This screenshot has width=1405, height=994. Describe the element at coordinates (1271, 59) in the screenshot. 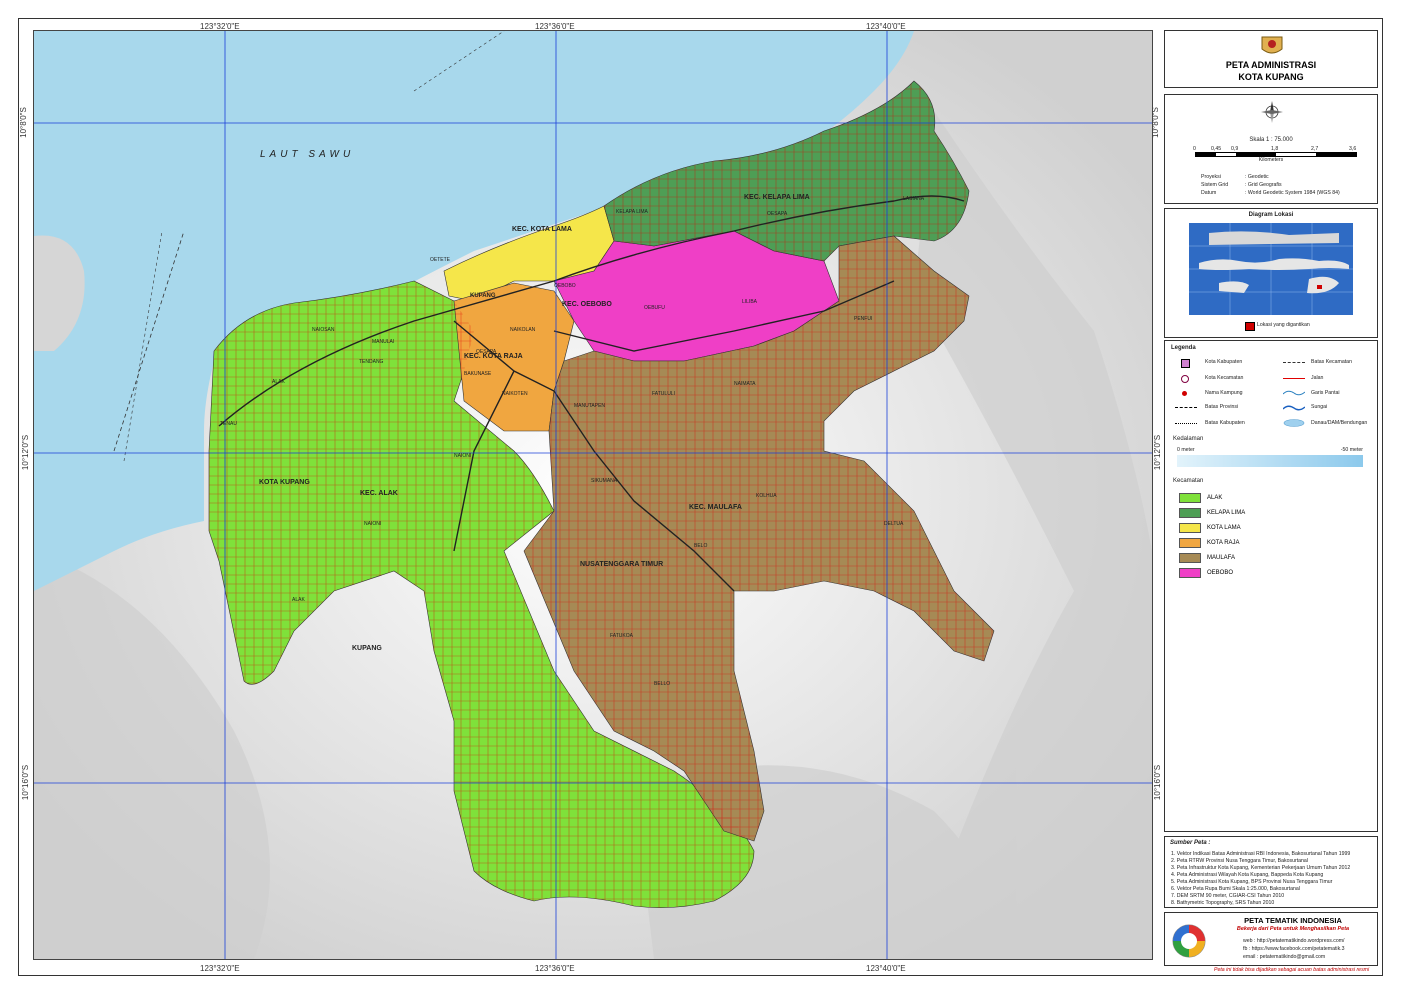

I see `title-panel: PETA ADMINISTRASI KOTA KUPANG` at that location.